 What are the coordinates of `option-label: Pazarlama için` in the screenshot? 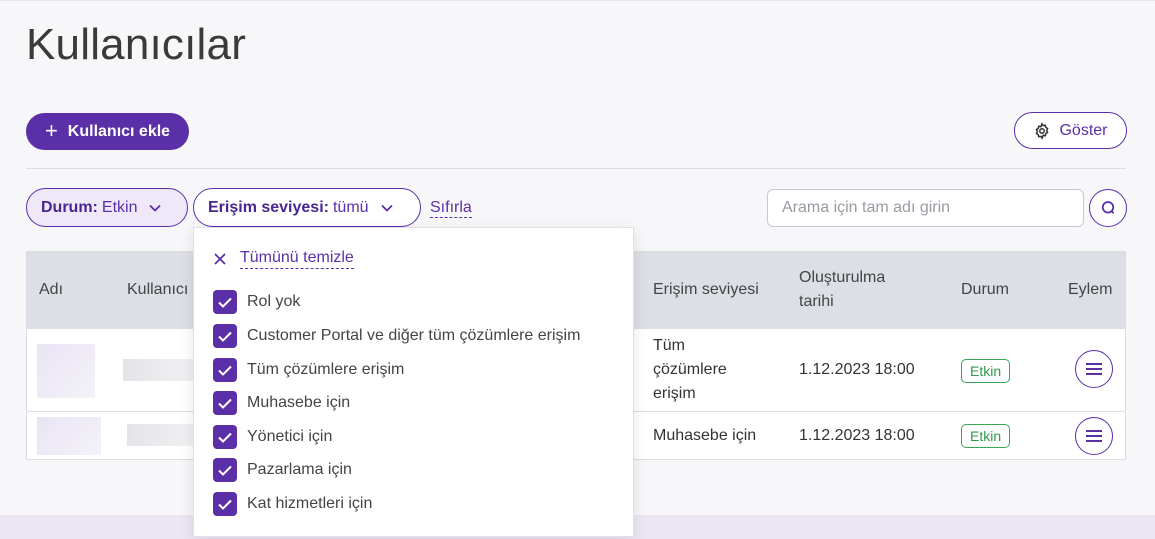 It's located at (299, 469).